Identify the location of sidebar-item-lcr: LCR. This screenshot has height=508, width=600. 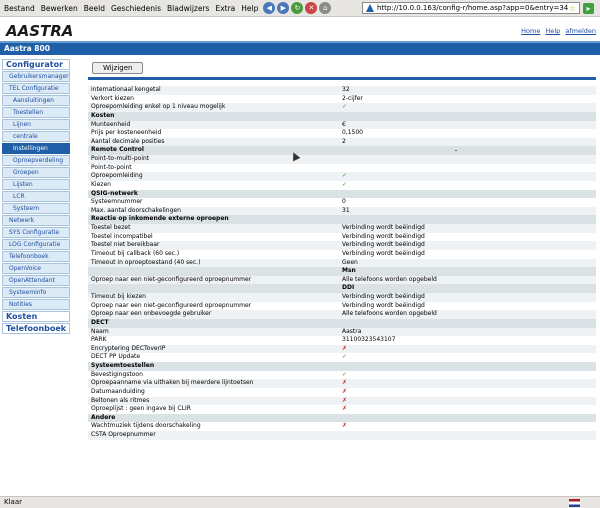
(36, 196).